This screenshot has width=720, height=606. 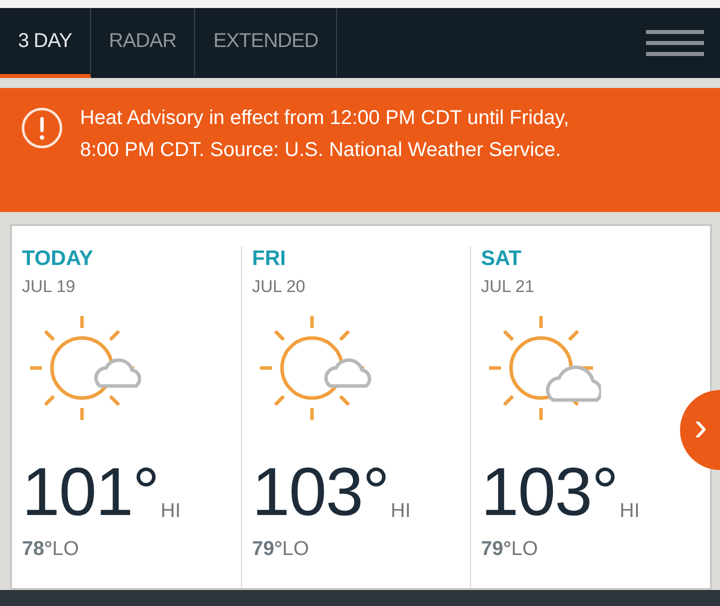 What do you see at coordinates (508, 287) in the screenshot?
I see `date-label: JUL 21` at bounding box center [508, 287].